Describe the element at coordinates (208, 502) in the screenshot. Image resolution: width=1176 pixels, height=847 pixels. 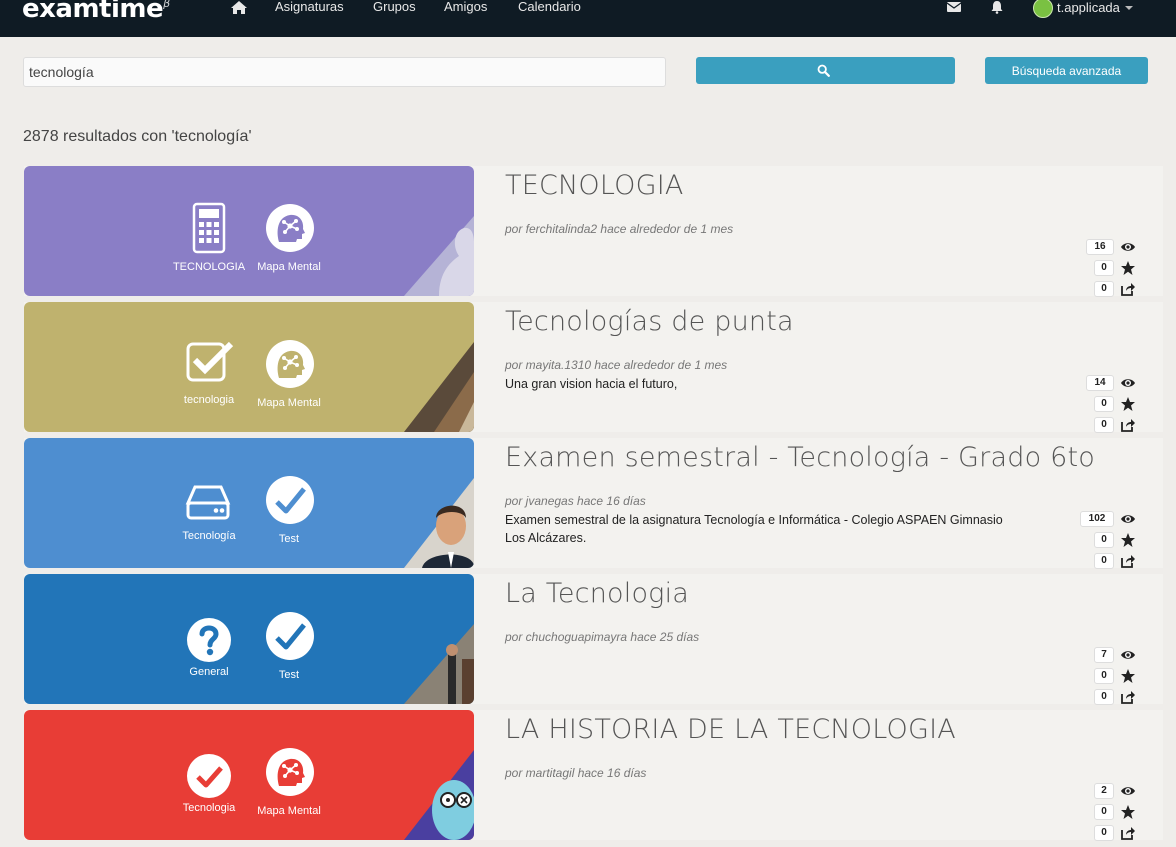
I see `hard-drive-icon` at that location.